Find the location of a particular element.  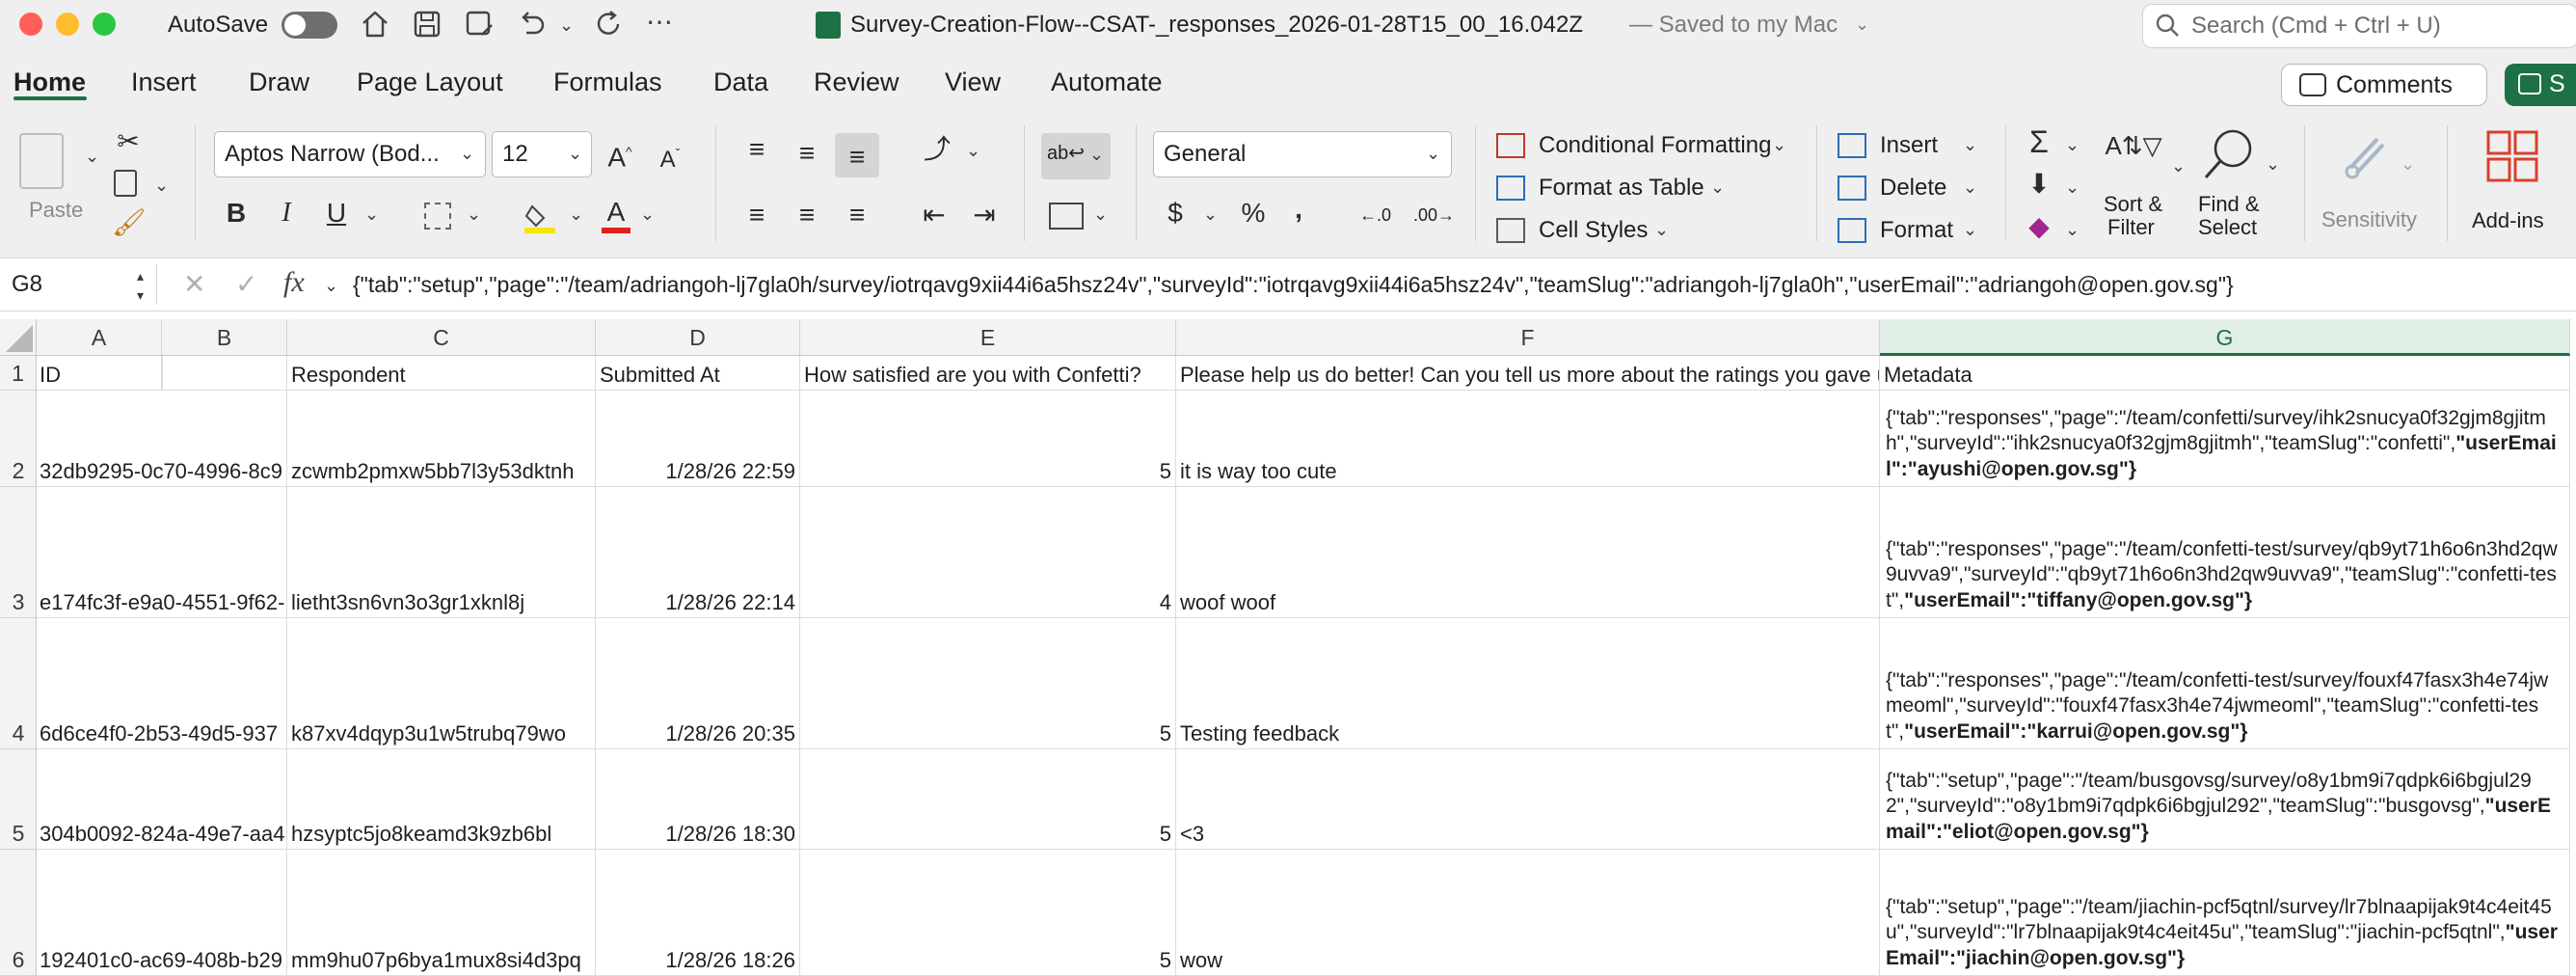

column-header-a: A is located at coordinates (100, 337).